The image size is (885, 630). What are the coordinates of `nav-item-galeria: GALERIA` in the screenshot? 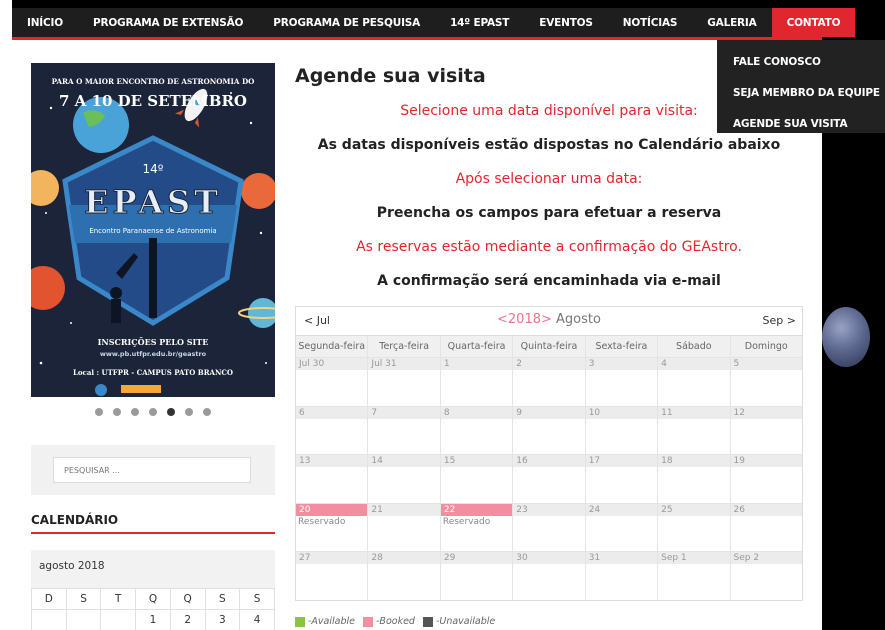 It's located at (731, 22).